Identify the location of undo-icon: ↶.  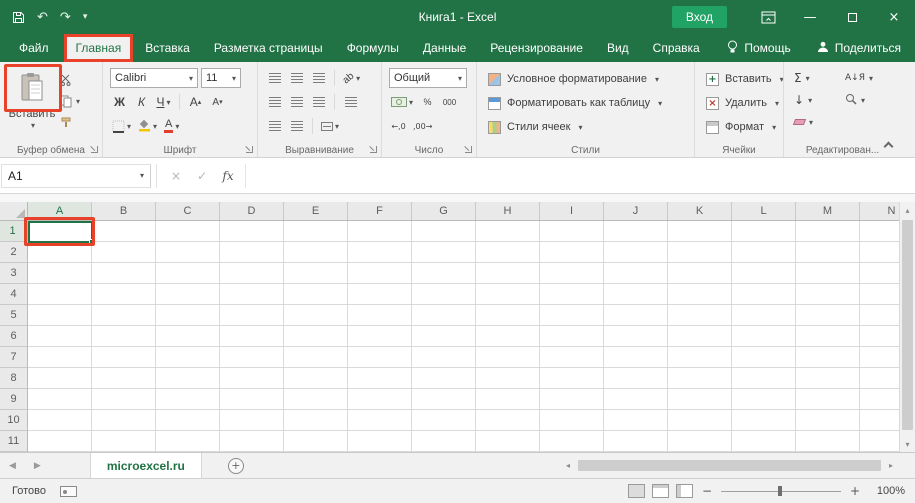
(42, 17).